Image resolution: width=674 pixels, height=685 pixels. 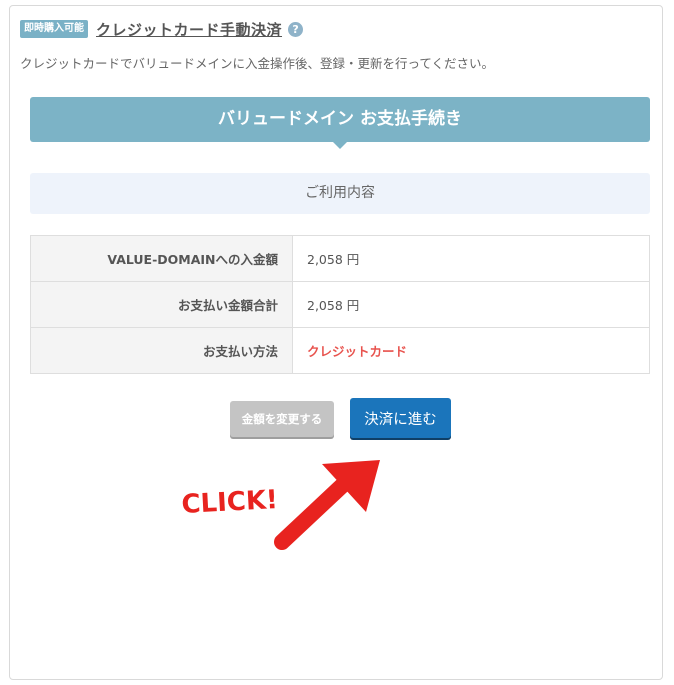 I want to click on table-row: お支払い方法 クレジットカード, so click(x=340, y=350).